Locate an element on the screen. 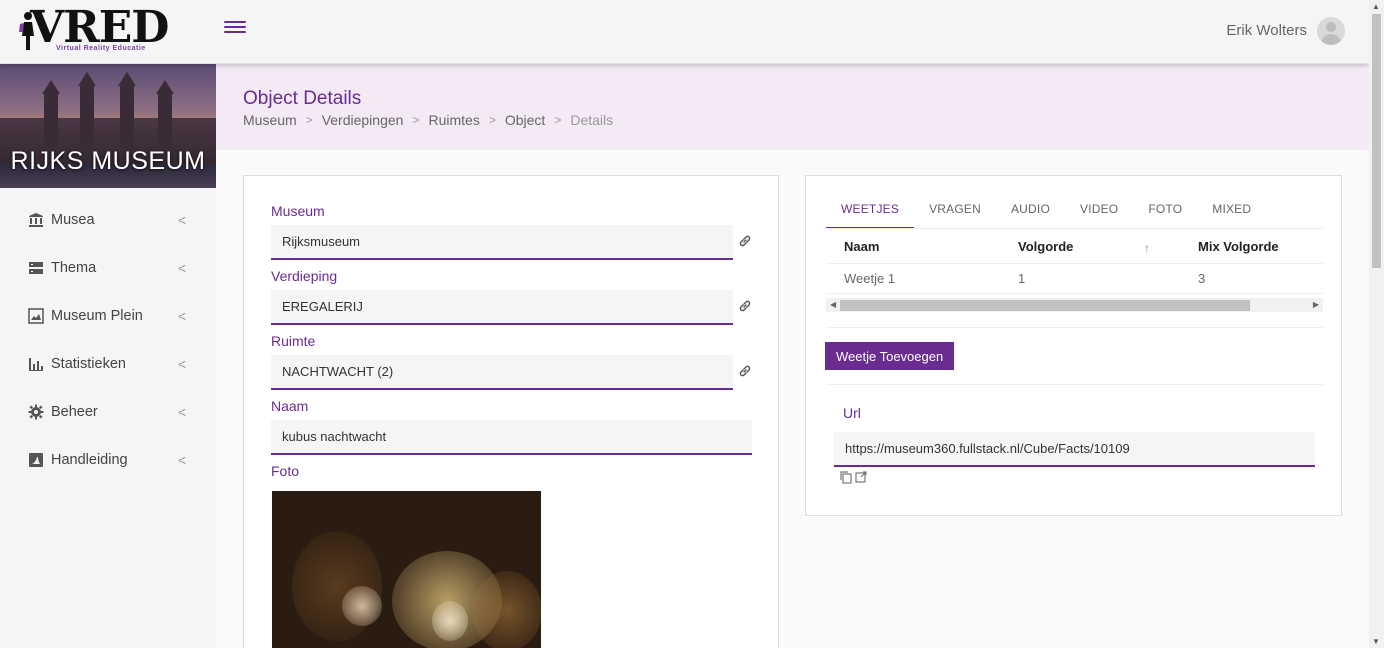 The width and height of the screenshot is (1384, 648). avatar is located at coordinates (1331, 31).